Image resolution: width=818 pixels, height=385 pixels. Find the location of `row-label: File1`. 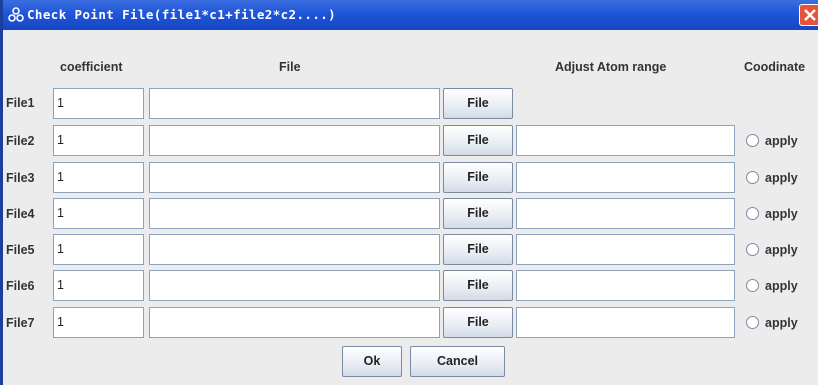

row-label: File1 is located at coordinates (20, 103).